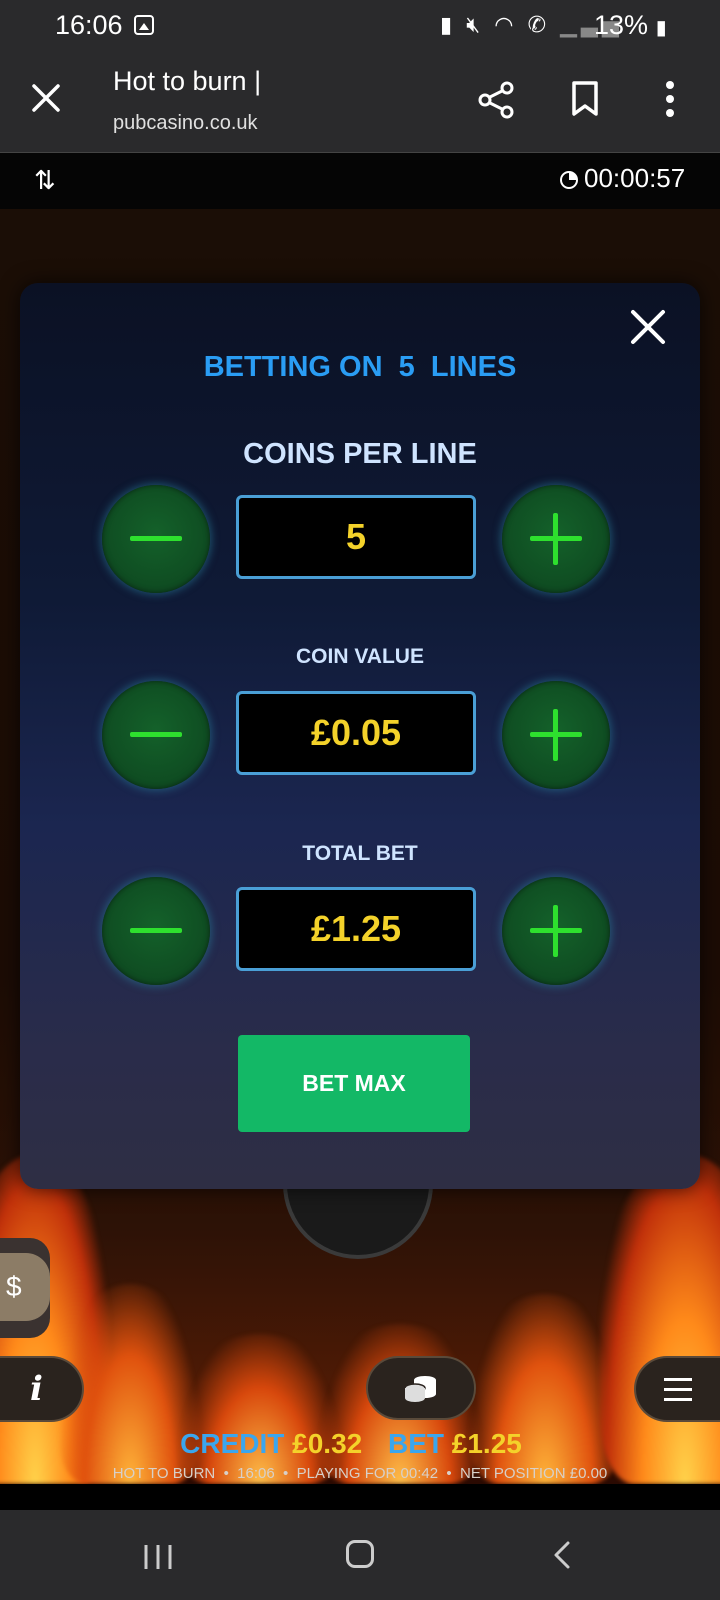  I want to click on credit-label: CREDIT, so click(232, 1443).